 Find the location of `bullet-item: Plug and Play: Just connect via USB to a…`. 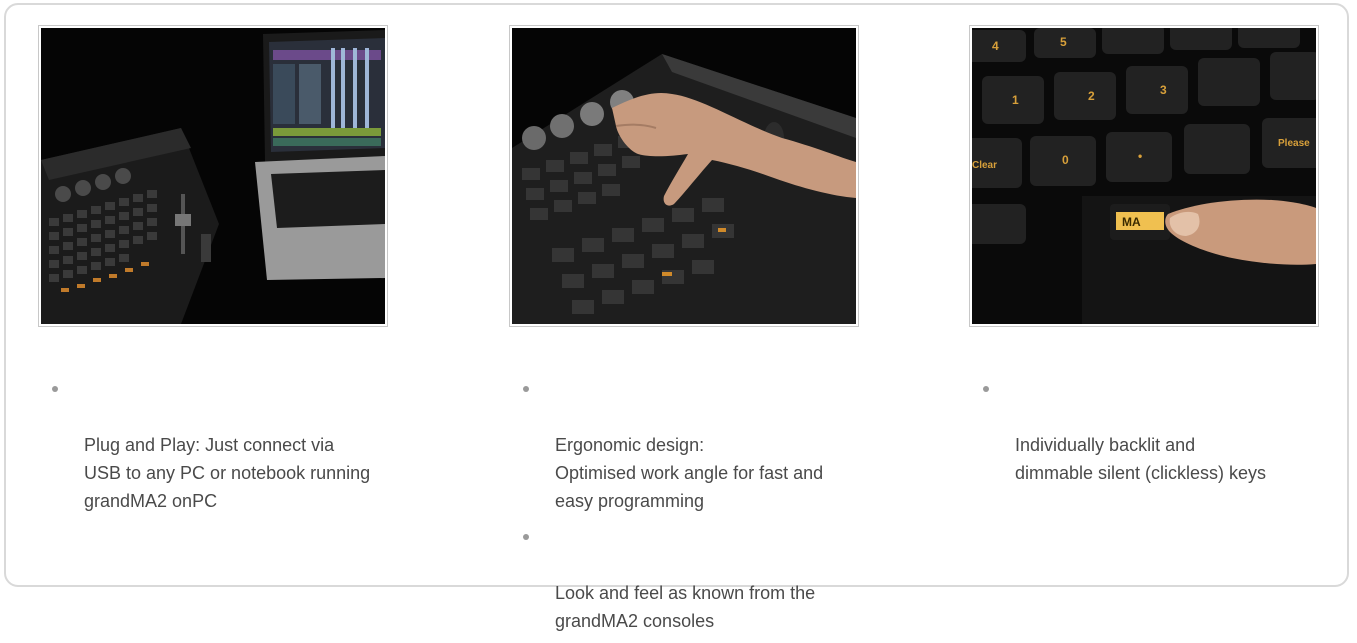

bullet-item: Plug and Play: Just connect via USB to a… is located at coordinates (233, 445).